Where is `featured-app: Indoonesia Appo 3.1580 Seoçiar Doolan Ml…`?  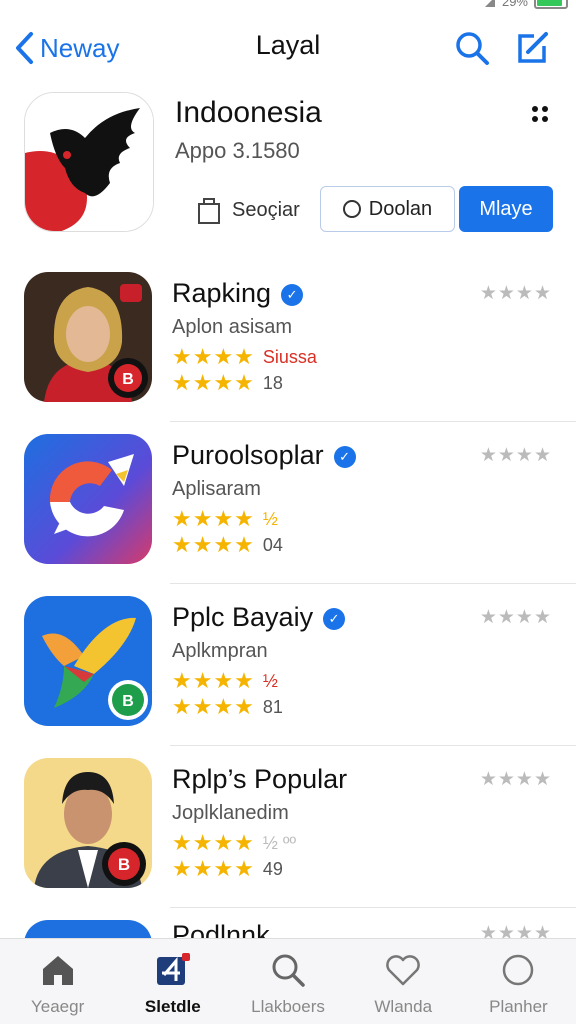
featured-app: Indoonesia Appo 3.1580 Seoçiar Doolan Ml… is located at coordinates (288, 165).